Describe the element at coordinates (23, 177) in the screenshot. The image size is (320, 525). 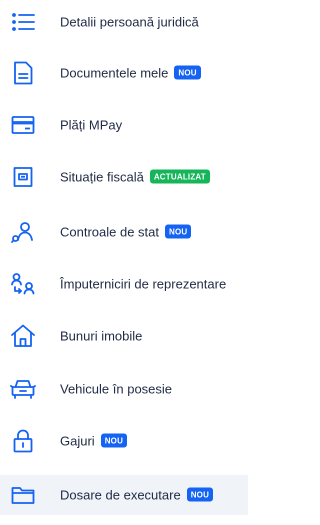
I see `tax-icon` at that location.